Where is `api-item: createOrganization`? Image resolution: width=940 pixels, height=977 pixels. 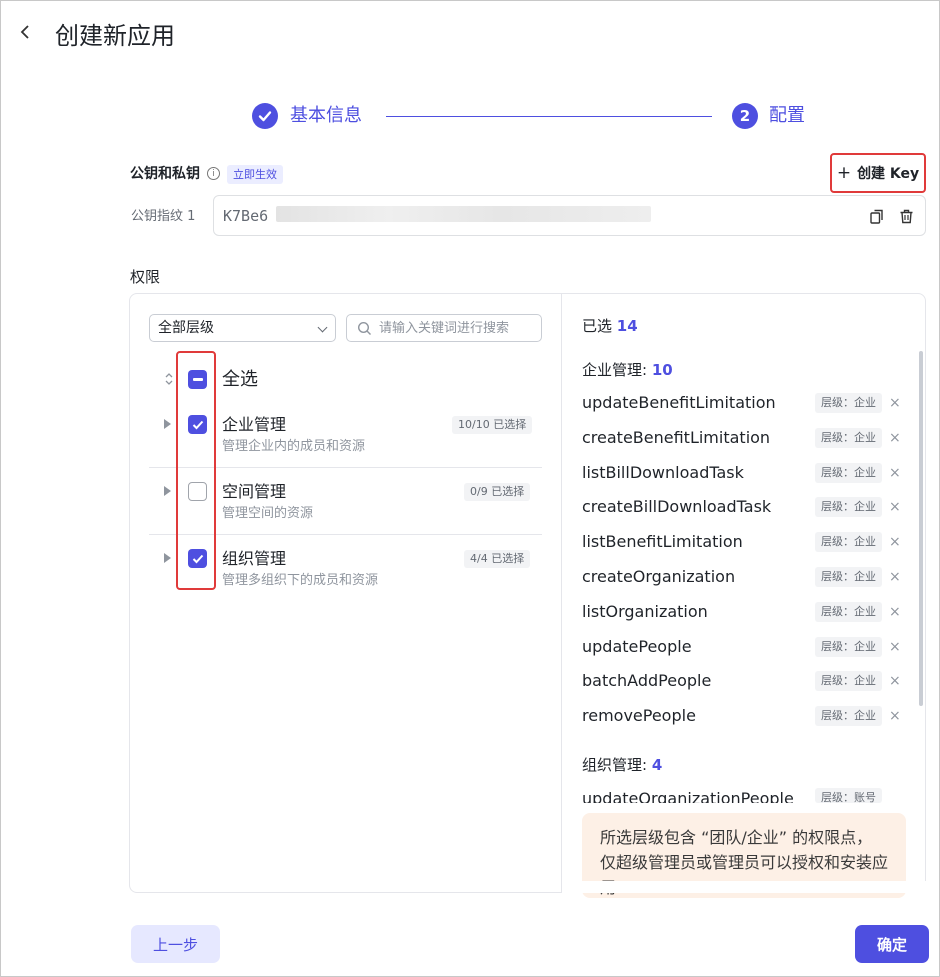
api-item: createOrganization is located at coordinates (659, 576).